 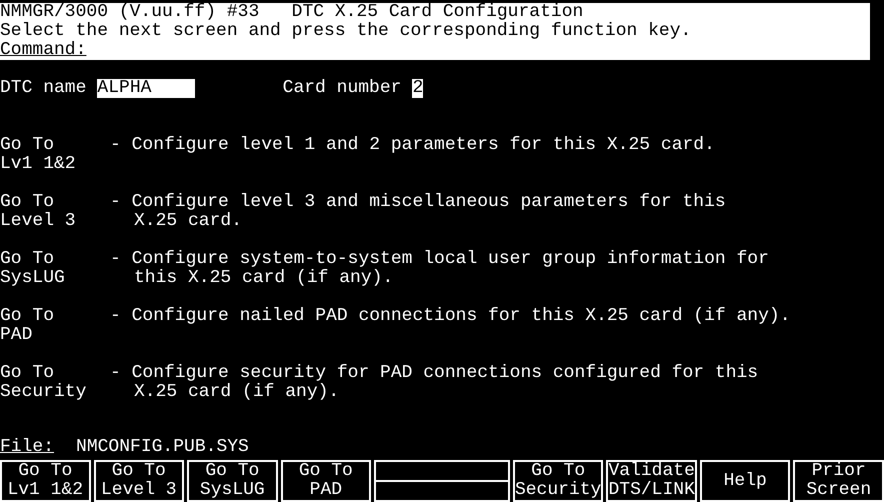 I want to click on menu-key-label: Go To SysLUG, so click(x=33, y=269).